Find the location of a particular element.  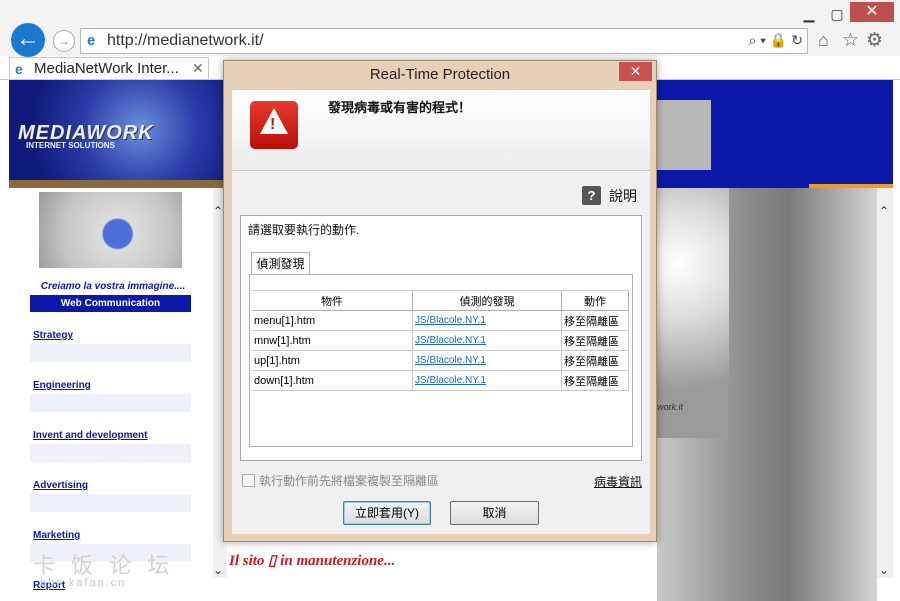

table-header-row: 物件 偵測的發現 動作 is located at coordinates (440, 300).